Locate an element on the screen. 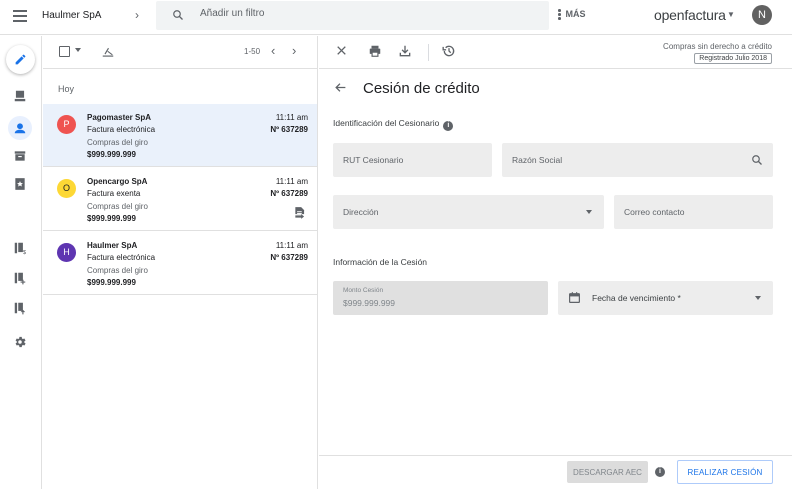 The width and height of the screenshot is (792, 489). registration-badge: Registrado Julio 2018 is located at coordinates (733, 58).